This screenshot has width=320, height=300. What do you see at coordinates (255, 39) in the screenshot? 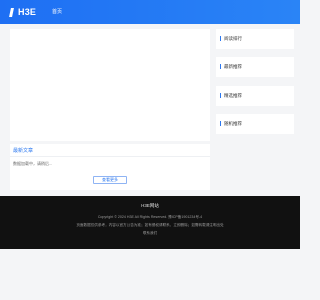
I see `sidebar-item-reading-rank: 阅读排行` at bounding box center [255, 39].